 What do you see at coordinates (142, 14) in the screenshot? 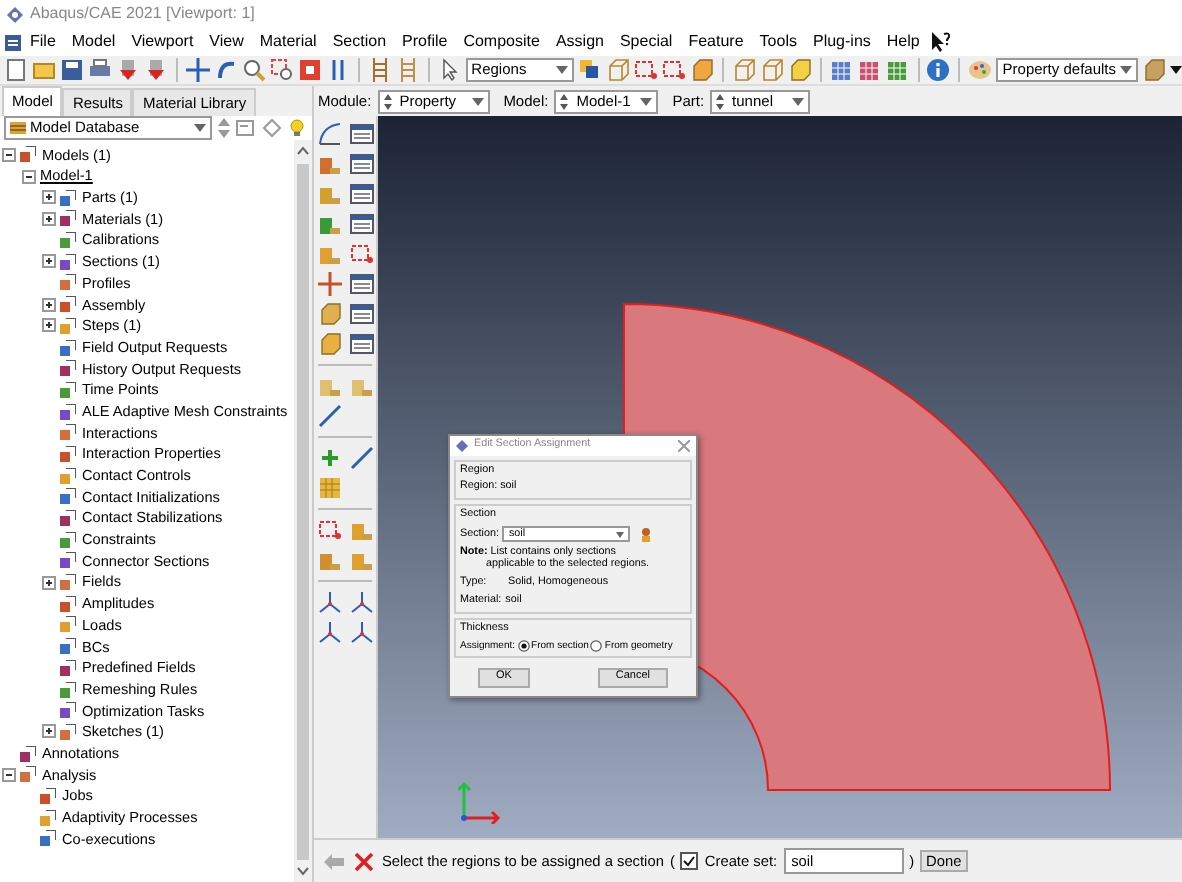
I see `window-title: Abaqus/CAE 2021 [Viewport: 1]` at bounding box center [142, 14].